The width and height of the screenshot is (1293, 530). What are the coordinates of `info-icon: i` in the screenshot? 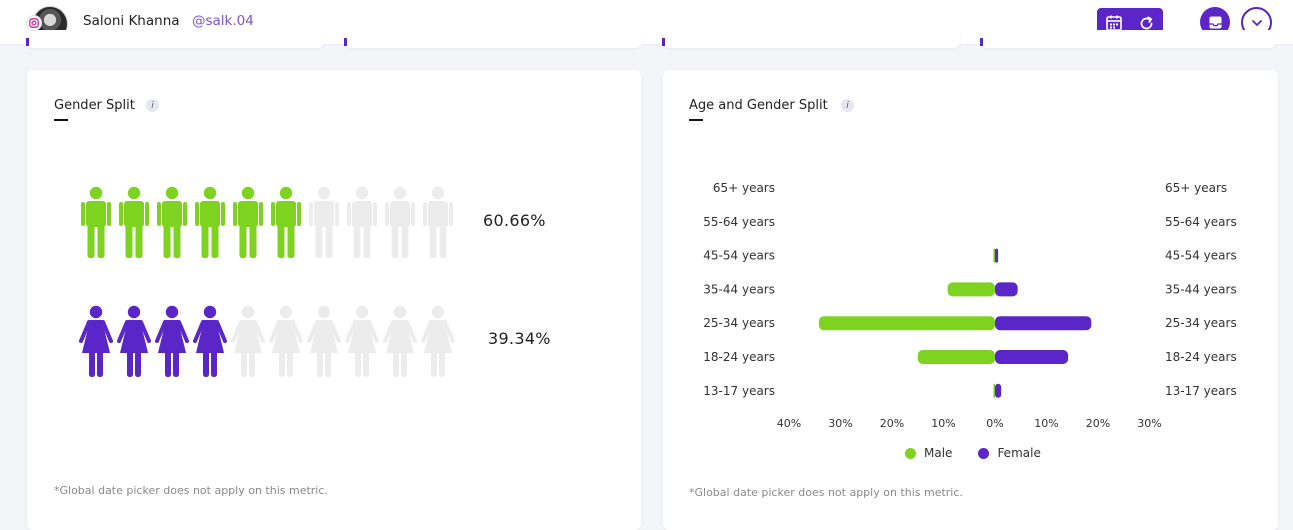 It's located at (152, 105).